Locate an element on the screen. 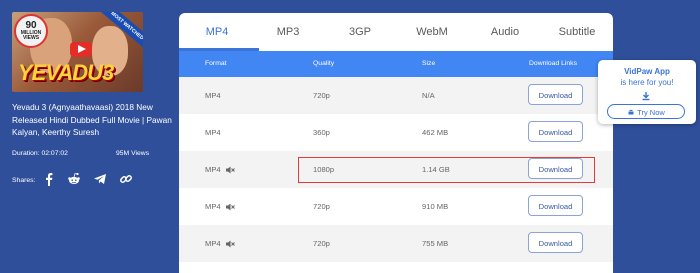 This screenshot has width=700, height=273. tab-3gp: 3GP is located at coordinates (360, 32).